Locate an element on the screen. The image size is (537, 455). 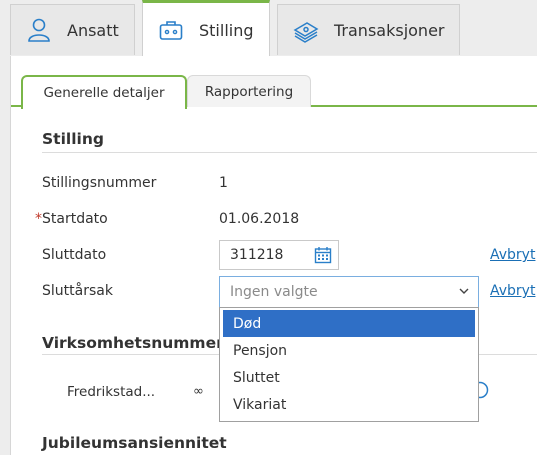
startdato-label-text: Startdato is located at coordinates (75, 219).